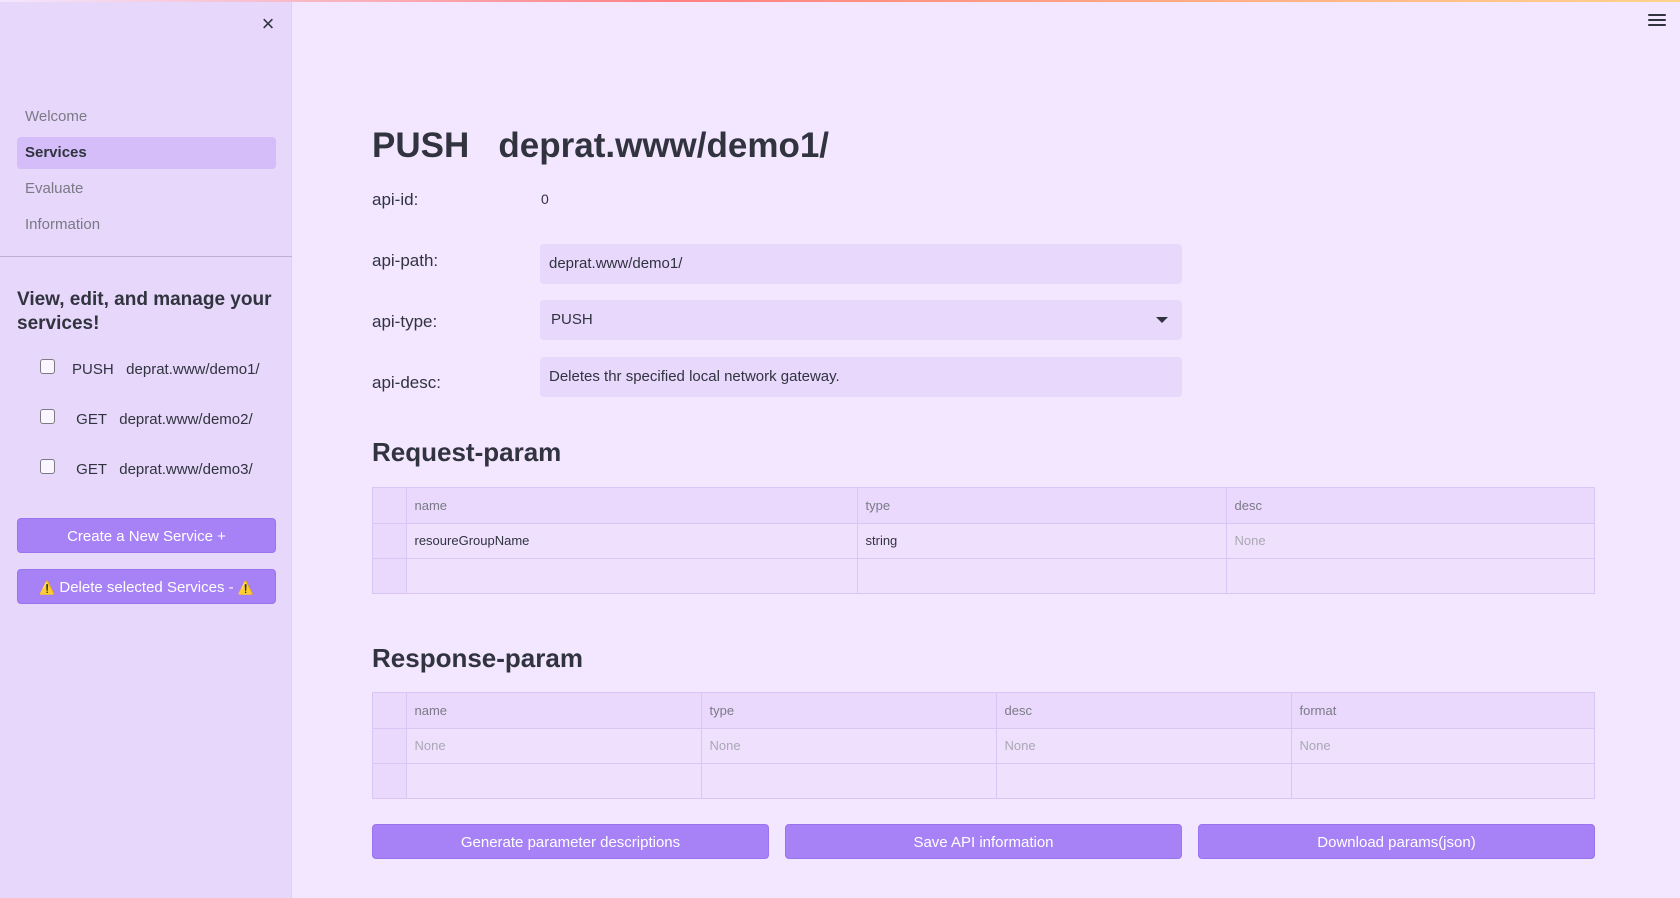  I want to click on page-title: PUSH deprat.www/demo1/, so click(601, 145).